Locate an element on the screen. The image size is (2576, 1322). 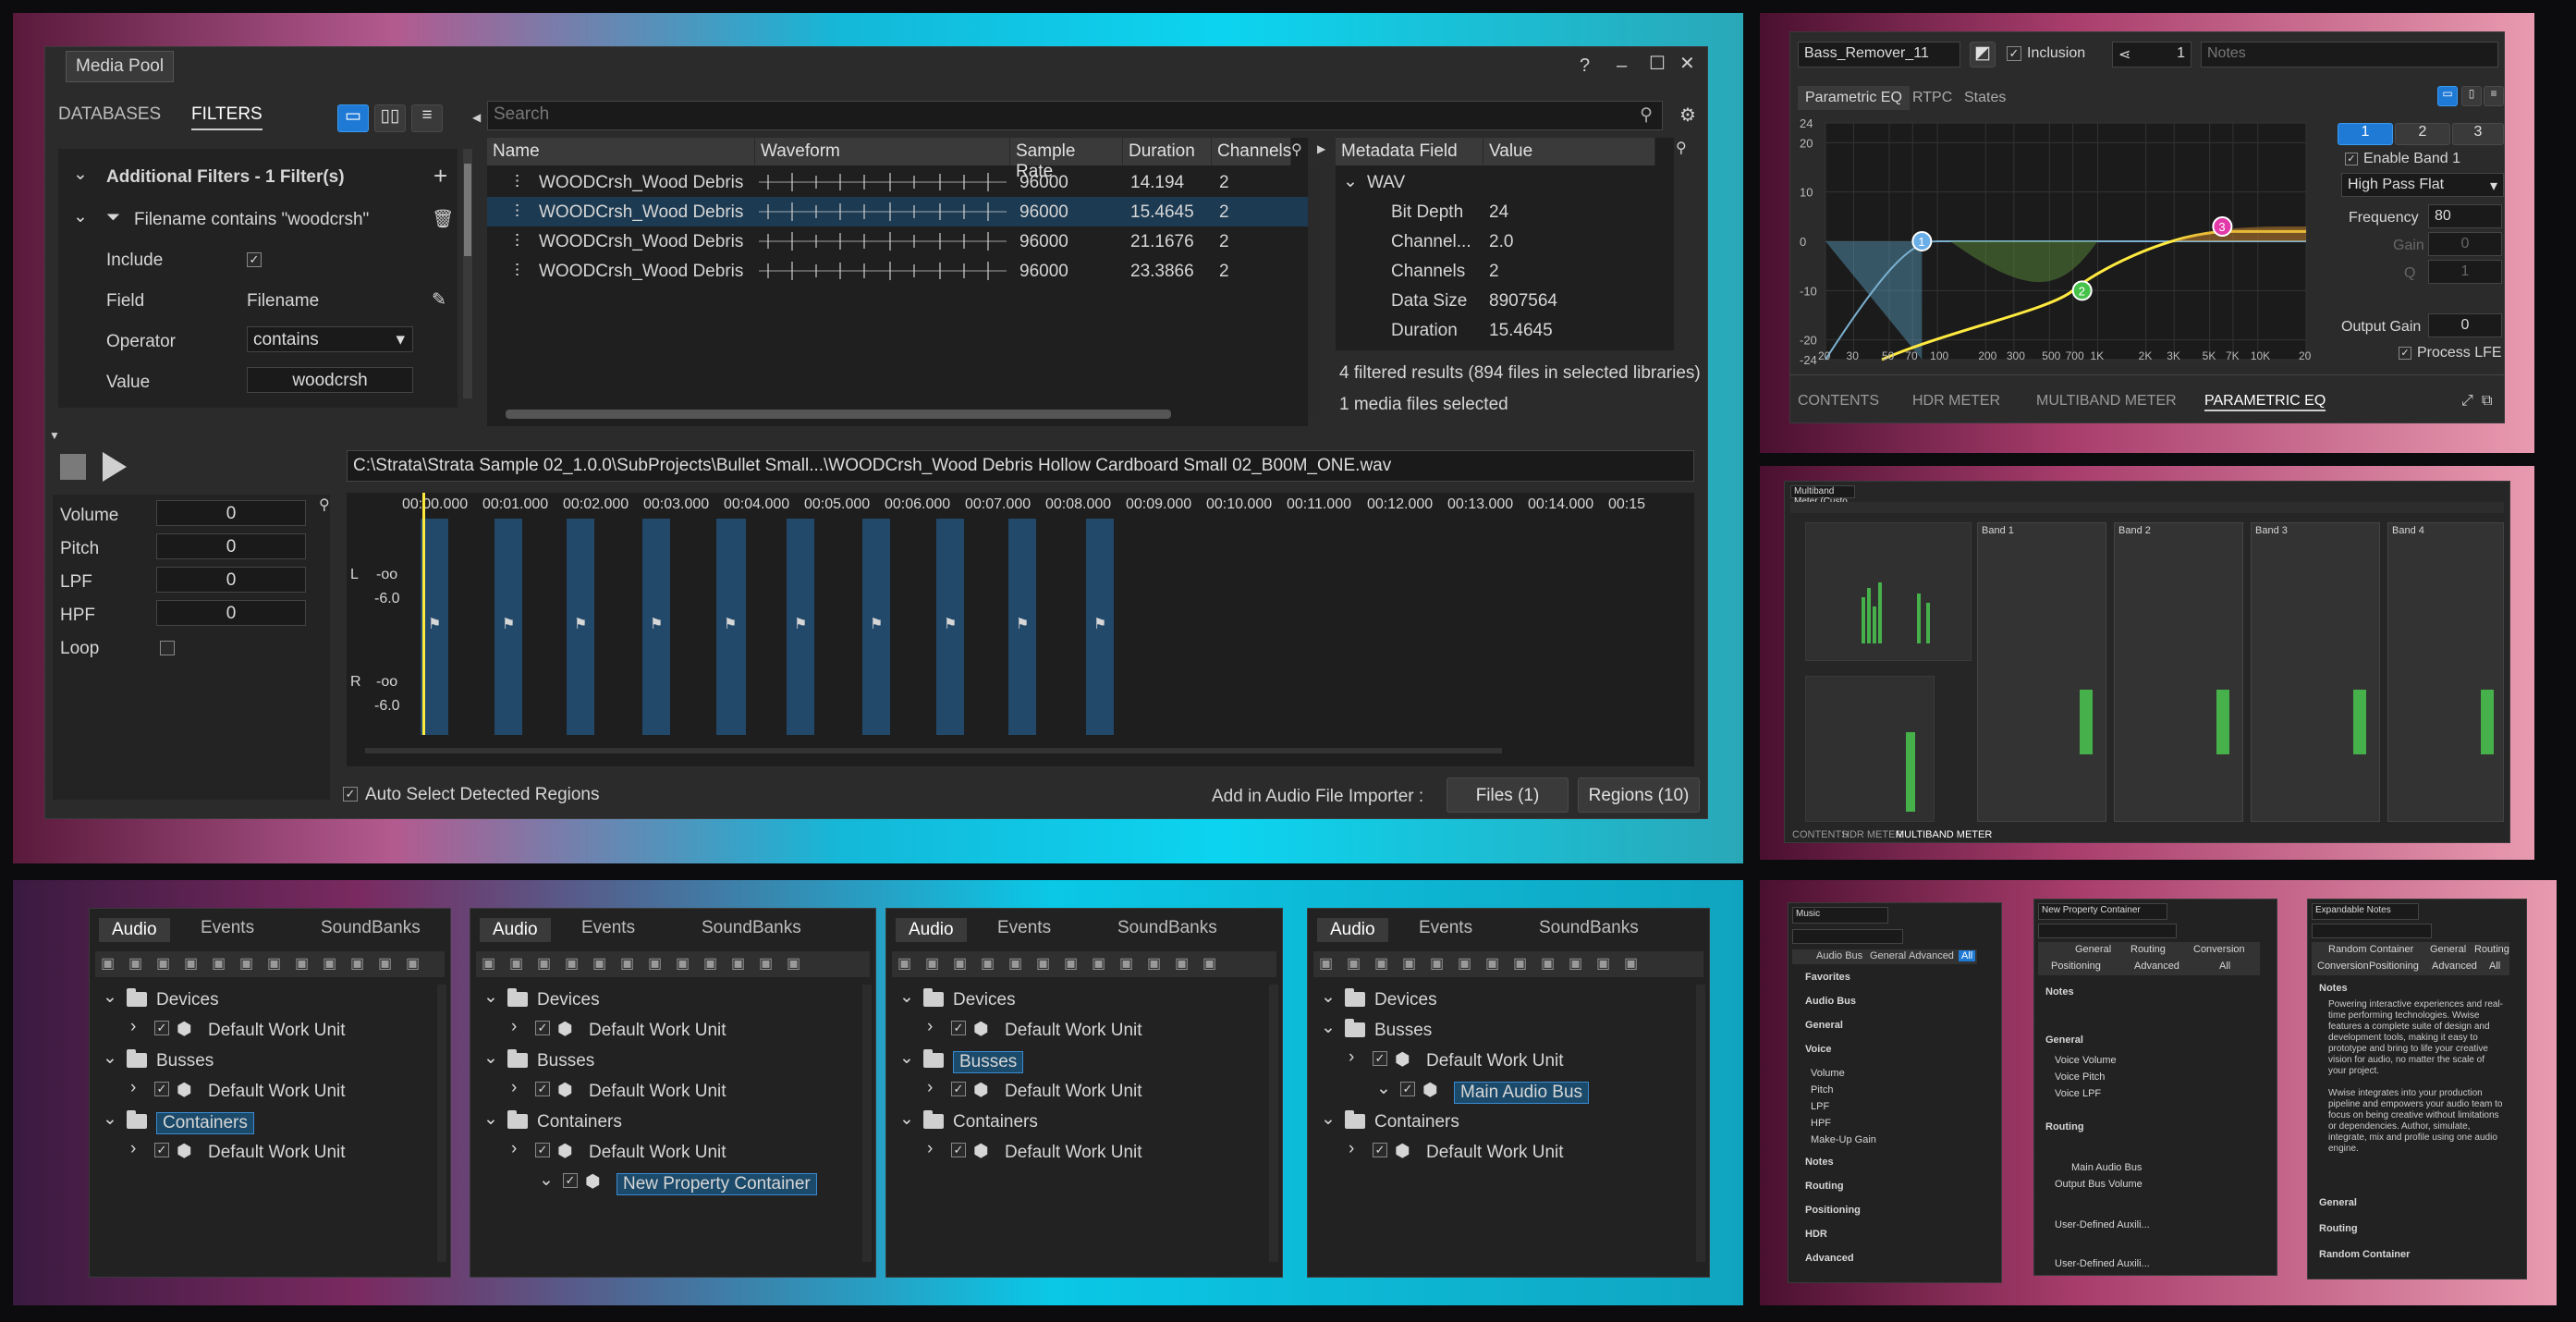
process-lfe-checkbox: ✓ is located at coordinates (2405, 353).